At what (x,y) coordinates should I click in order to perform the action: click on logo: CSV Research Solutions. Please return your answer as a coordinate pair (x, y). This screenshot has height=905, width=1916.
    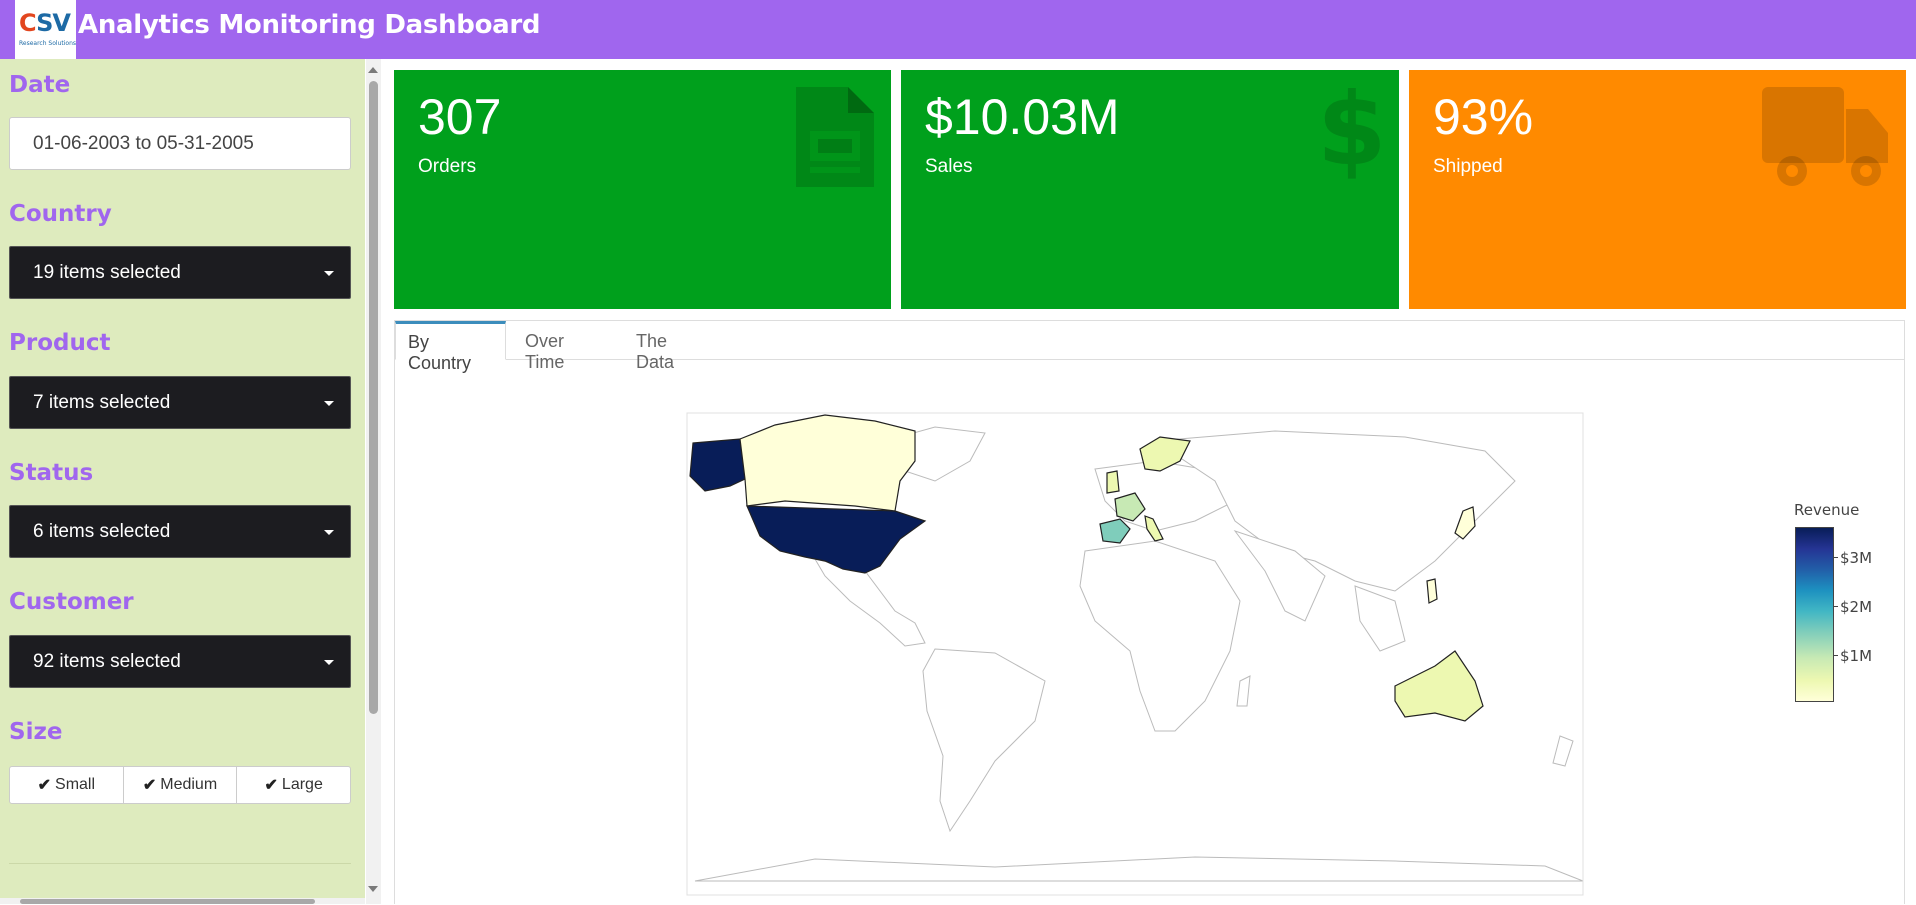
    Looking at the image, I should click on (45, 29).